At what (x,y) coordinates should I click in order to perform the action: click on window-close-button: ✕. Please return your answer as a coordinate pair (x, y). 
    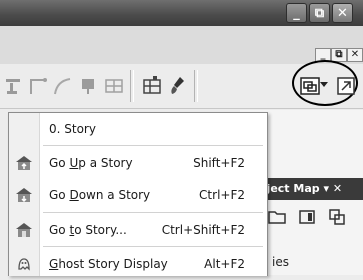
    Looking at the image, I should click on (342, 13).